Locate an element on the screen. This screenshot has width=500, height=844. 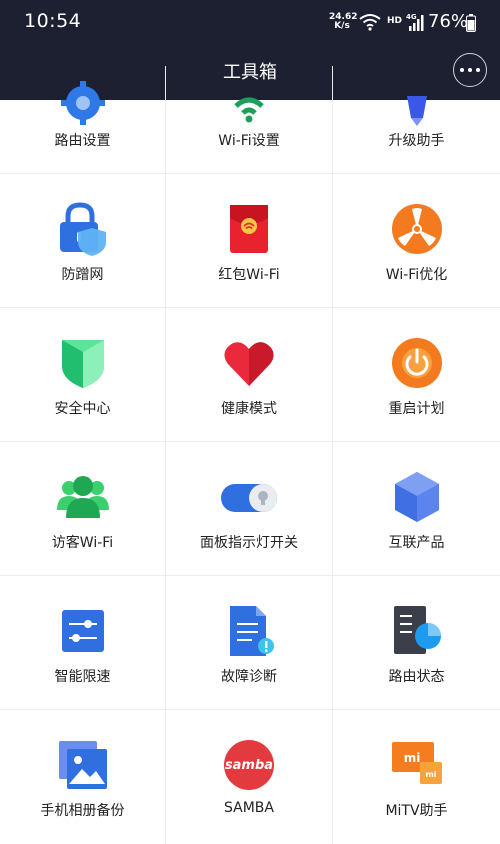
tool-label: Wi-Fi优化 is located at coordinates (416, 275).